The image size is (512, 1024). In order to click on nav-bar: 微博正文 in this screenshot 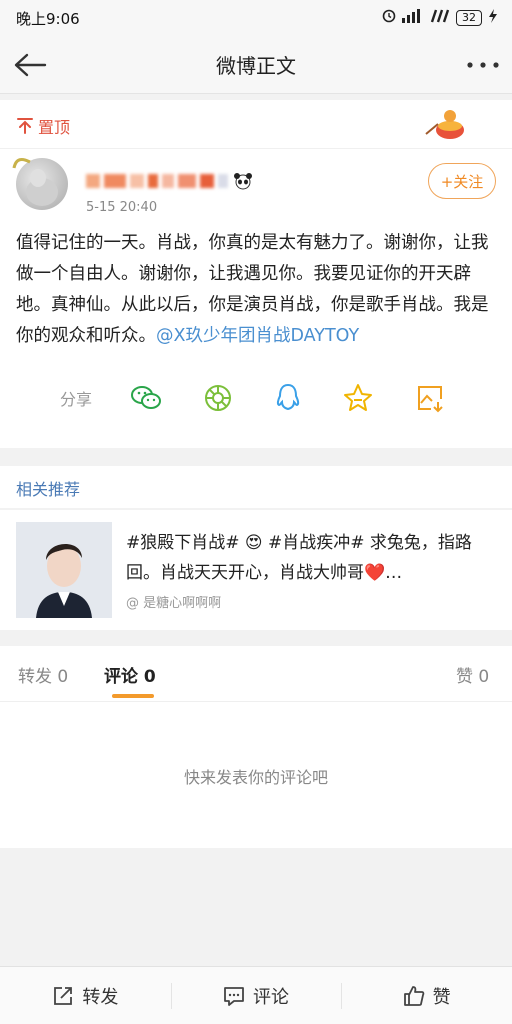, I will do `click(256, 65)`.